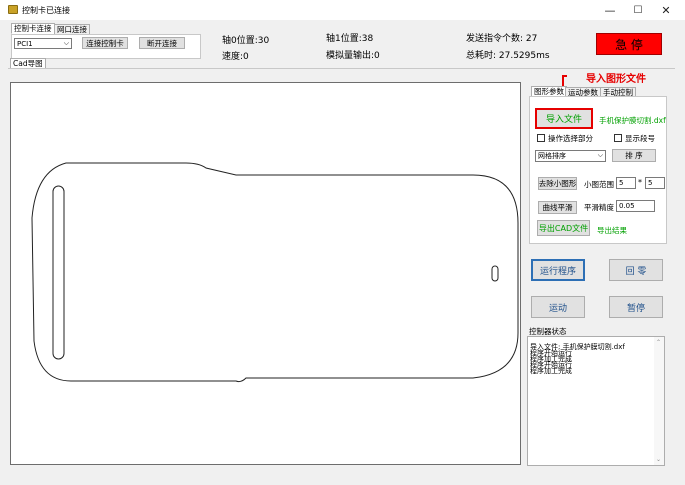 The height and width of the screenshot is (485, 685). I want to click on connect-card-button: 连接控制卡, so click(105, 43).